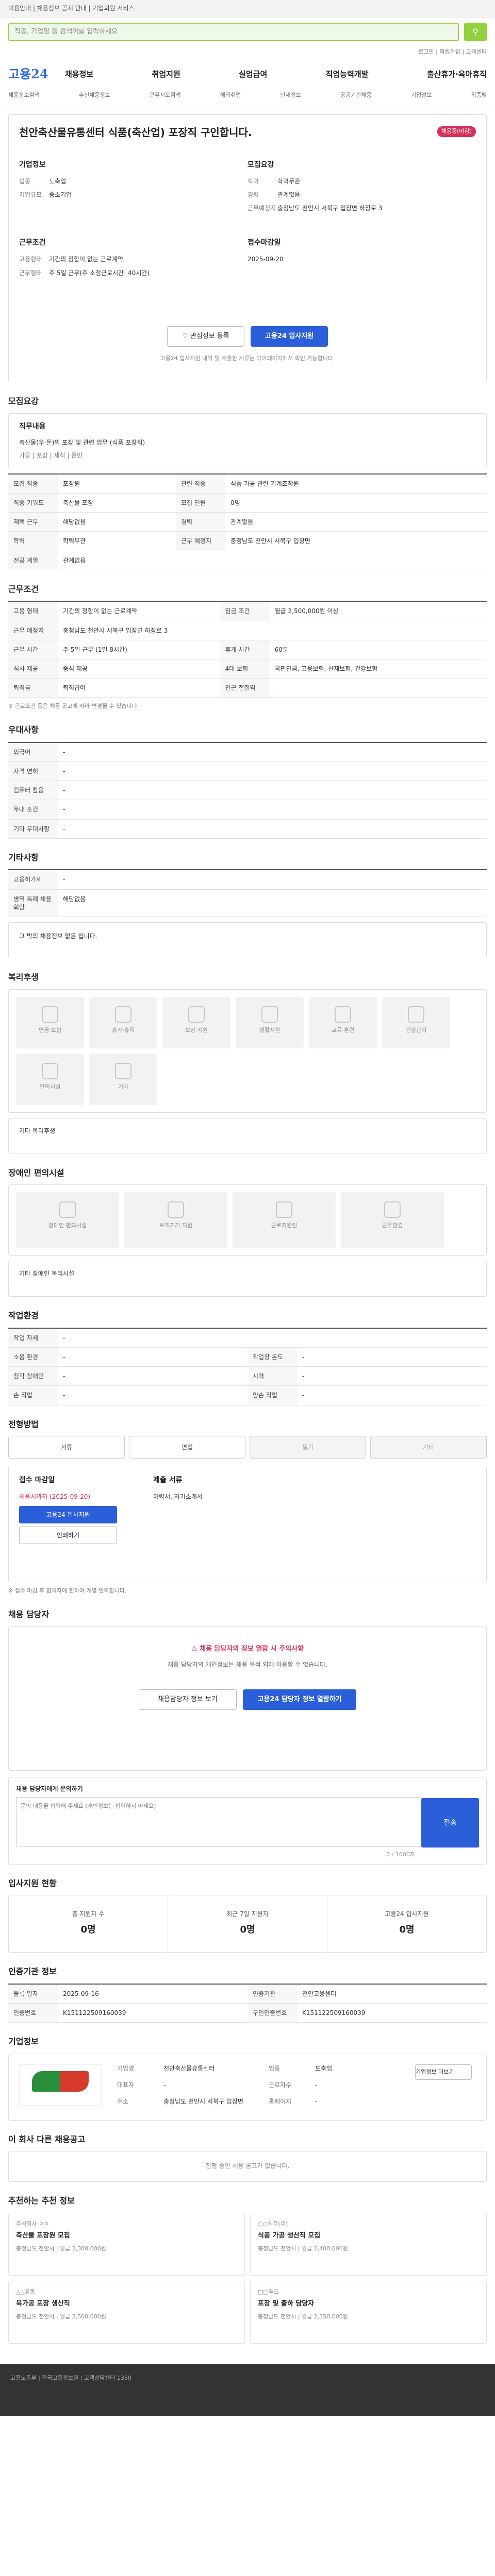  Describe the element at coordinates (290, 95) in the screenshot. I see `submenu-item-4: 인재정보` at that location.